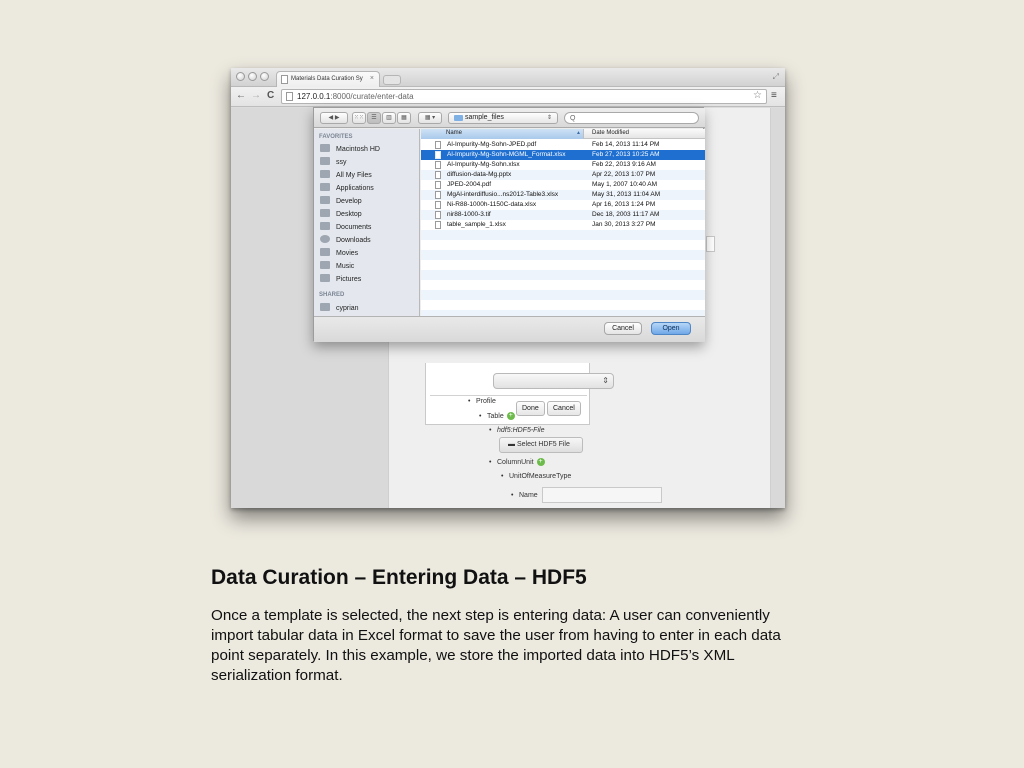 Image resolution: width=1024 pixels, height=768 pixels. Describe the element at coordinates (430, 118) in the screenshot. I see `arrange-button: ▦ ▾` at that location.